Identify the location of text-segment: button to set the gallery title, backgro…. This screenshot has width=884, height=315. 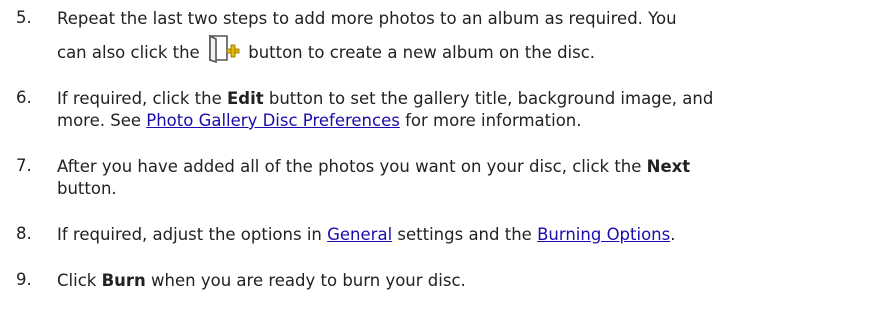
(491, 98).